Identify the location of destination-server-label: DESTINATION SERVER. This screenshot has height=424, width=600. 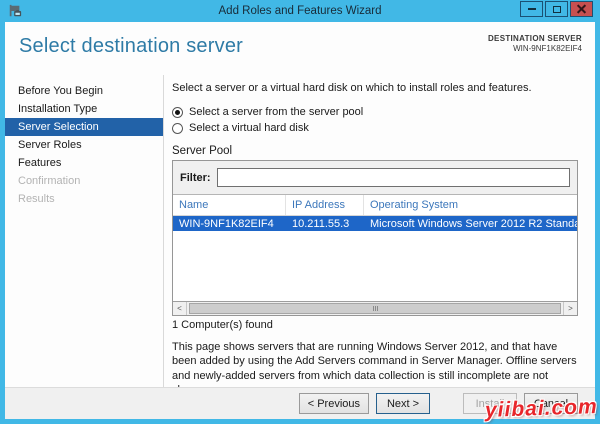
(534, 38).